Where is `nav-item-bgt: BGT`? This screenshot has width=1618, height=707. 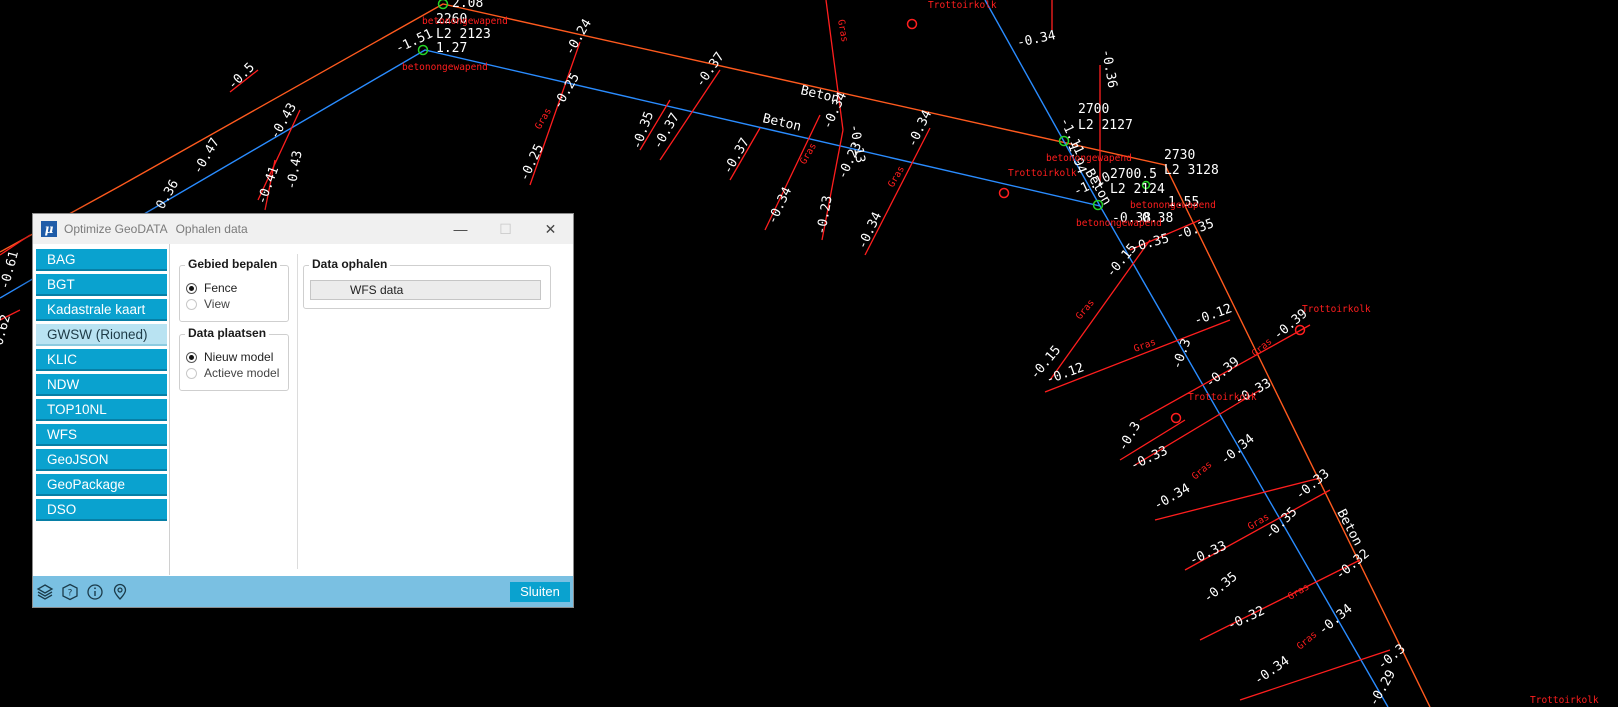
nav-item-bgt: BGT is located at coordinates (101, 285).